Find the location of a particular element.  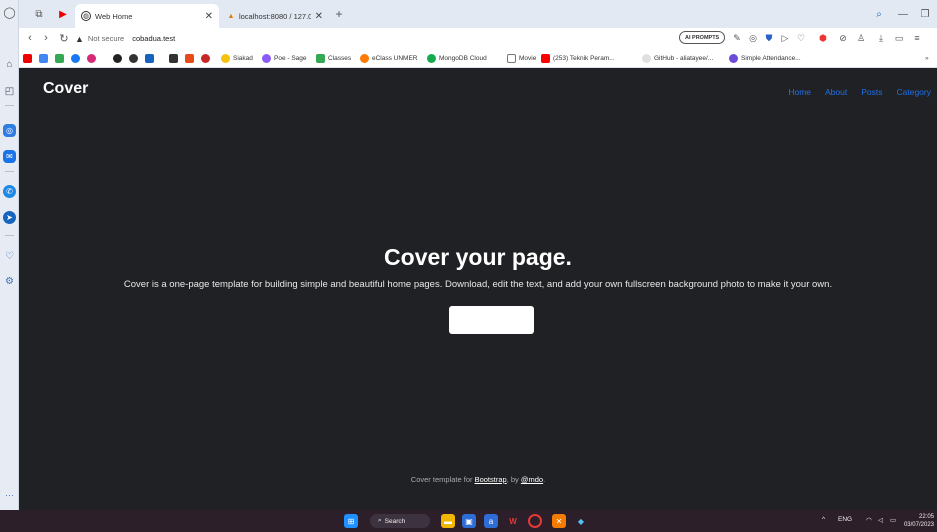

shield-icon: ⛊ is located at coordinates (769, 38).